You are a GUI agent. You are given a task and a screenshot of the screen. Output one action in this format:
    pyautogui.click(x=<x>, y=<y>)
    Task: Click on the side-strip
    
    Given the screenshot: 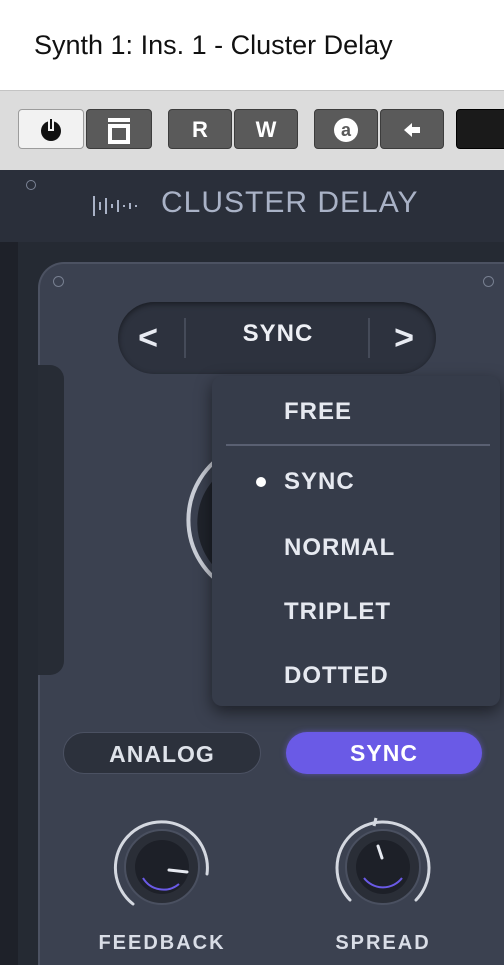 What is the action you would take?
    pyautogui.click(x=51, y=520)
    